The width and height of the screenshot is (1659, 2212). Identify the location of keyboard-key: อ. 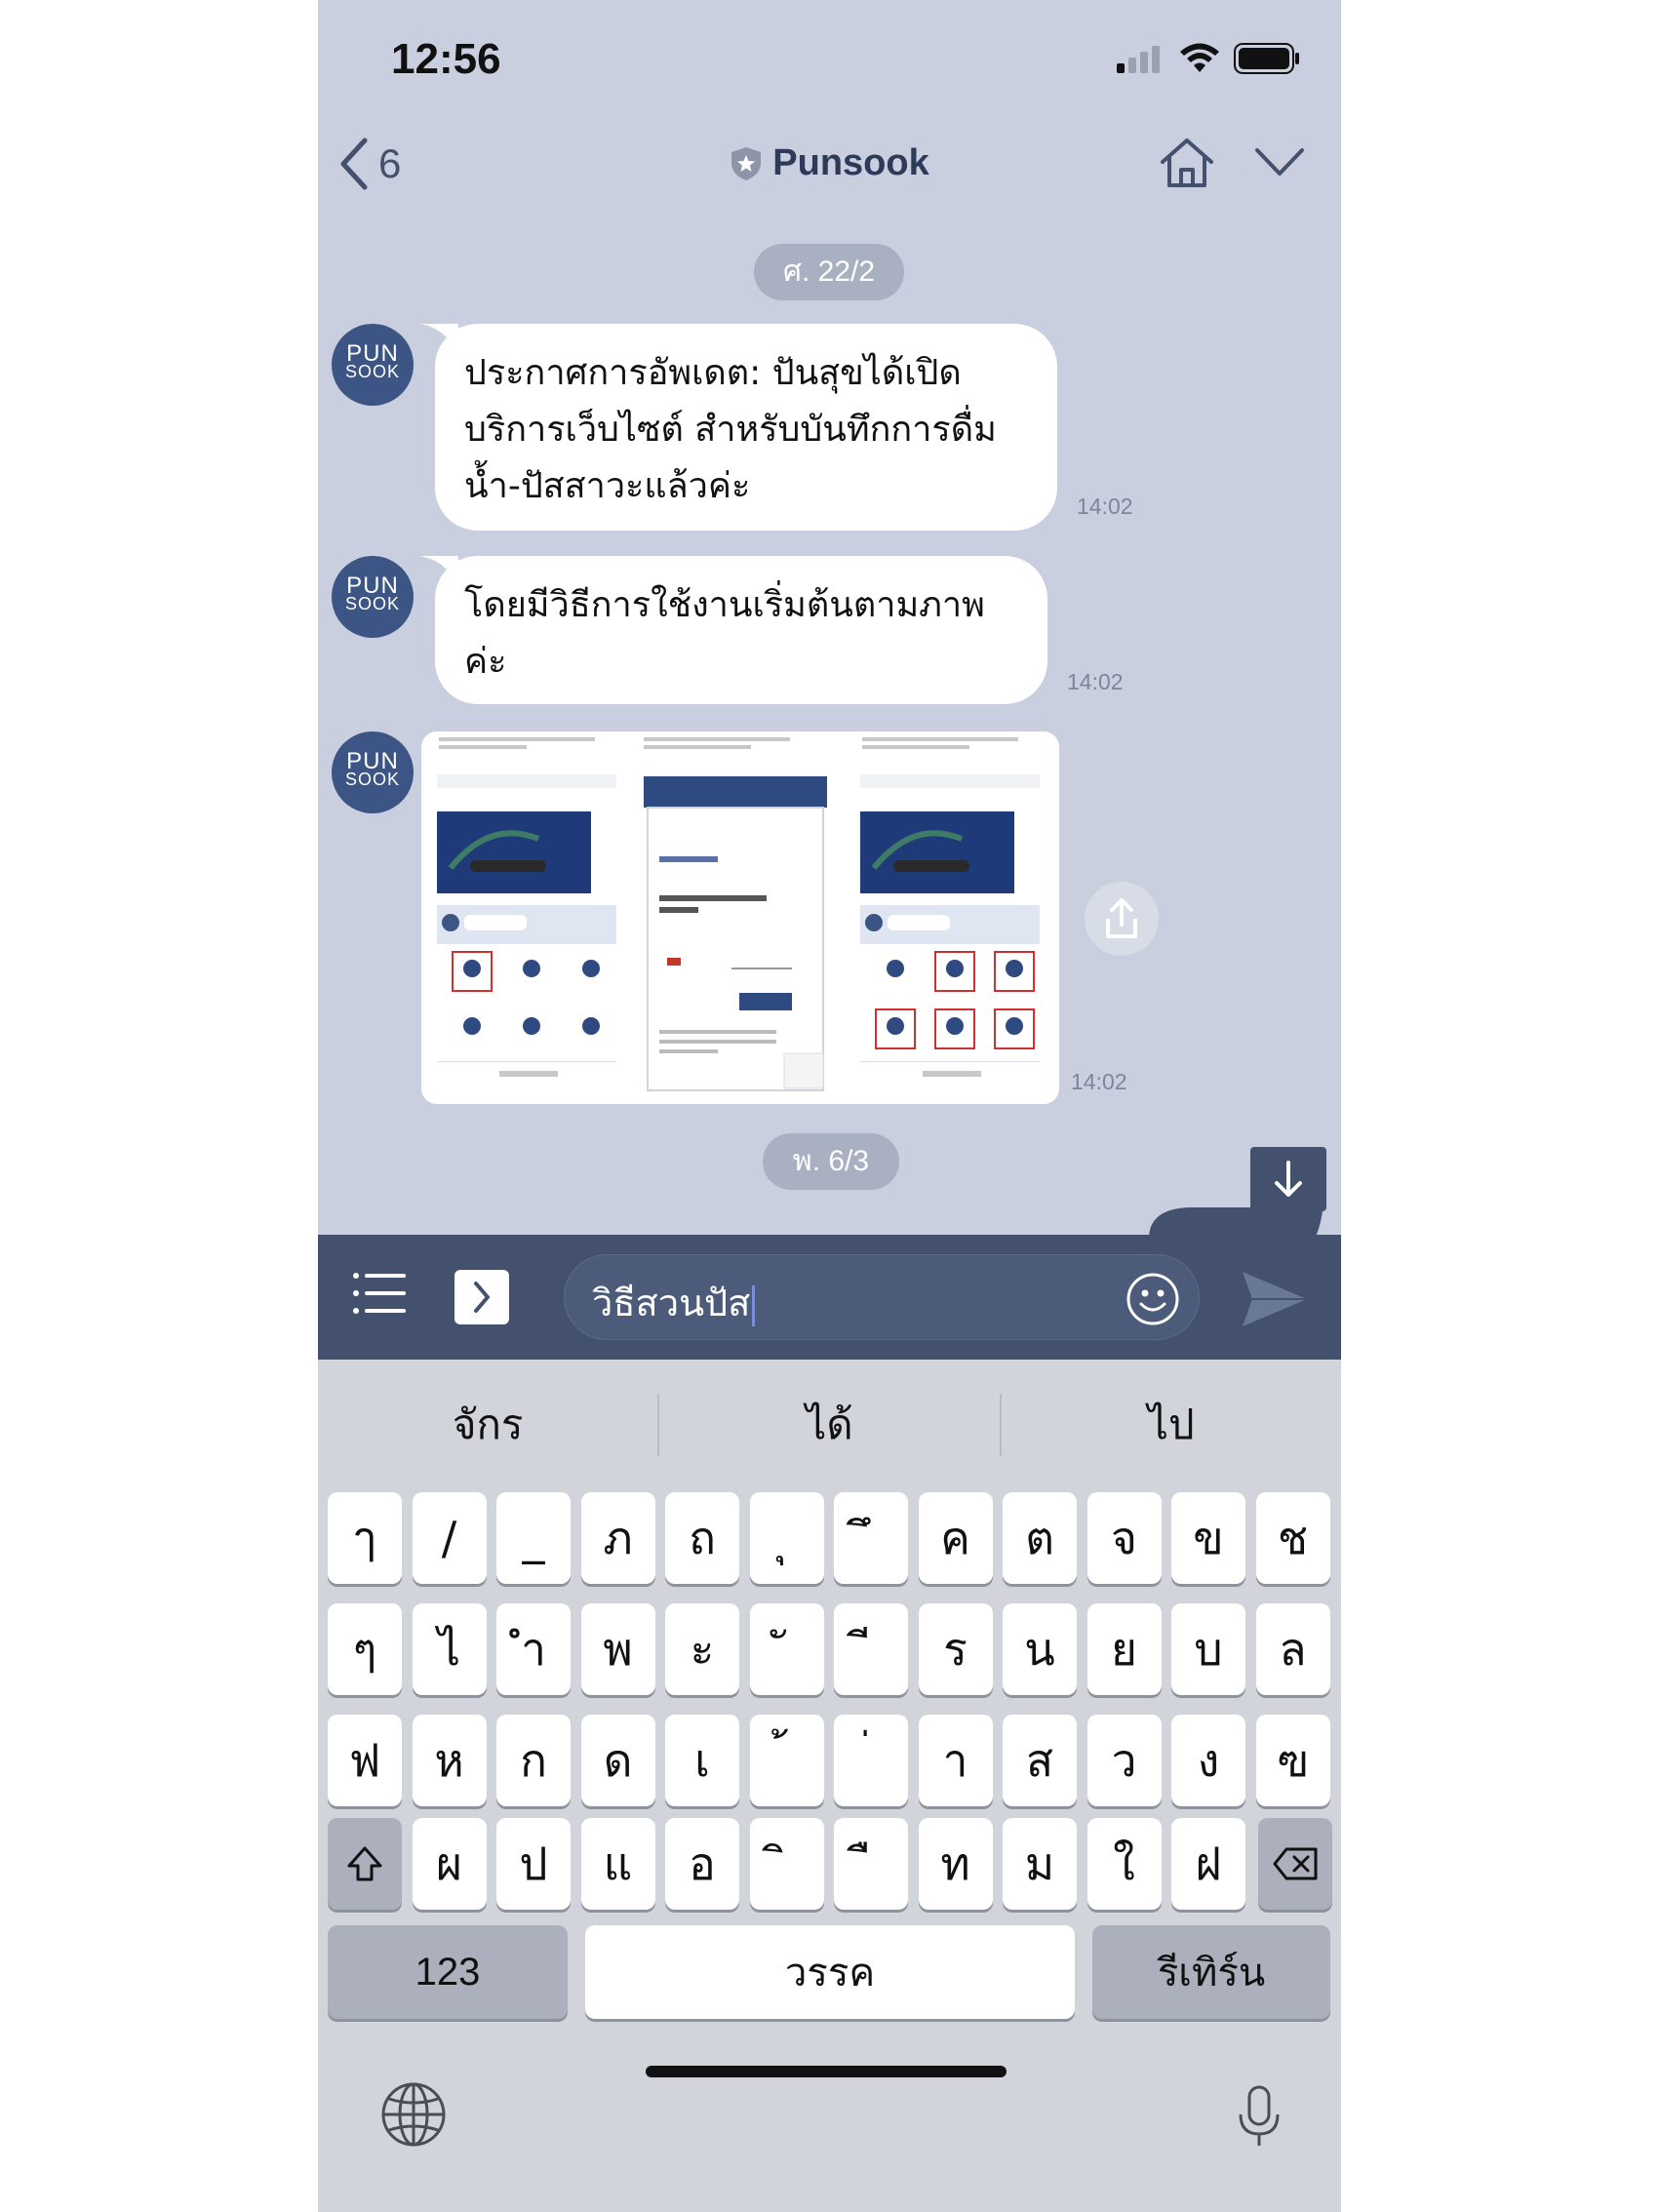
(702, 1864).